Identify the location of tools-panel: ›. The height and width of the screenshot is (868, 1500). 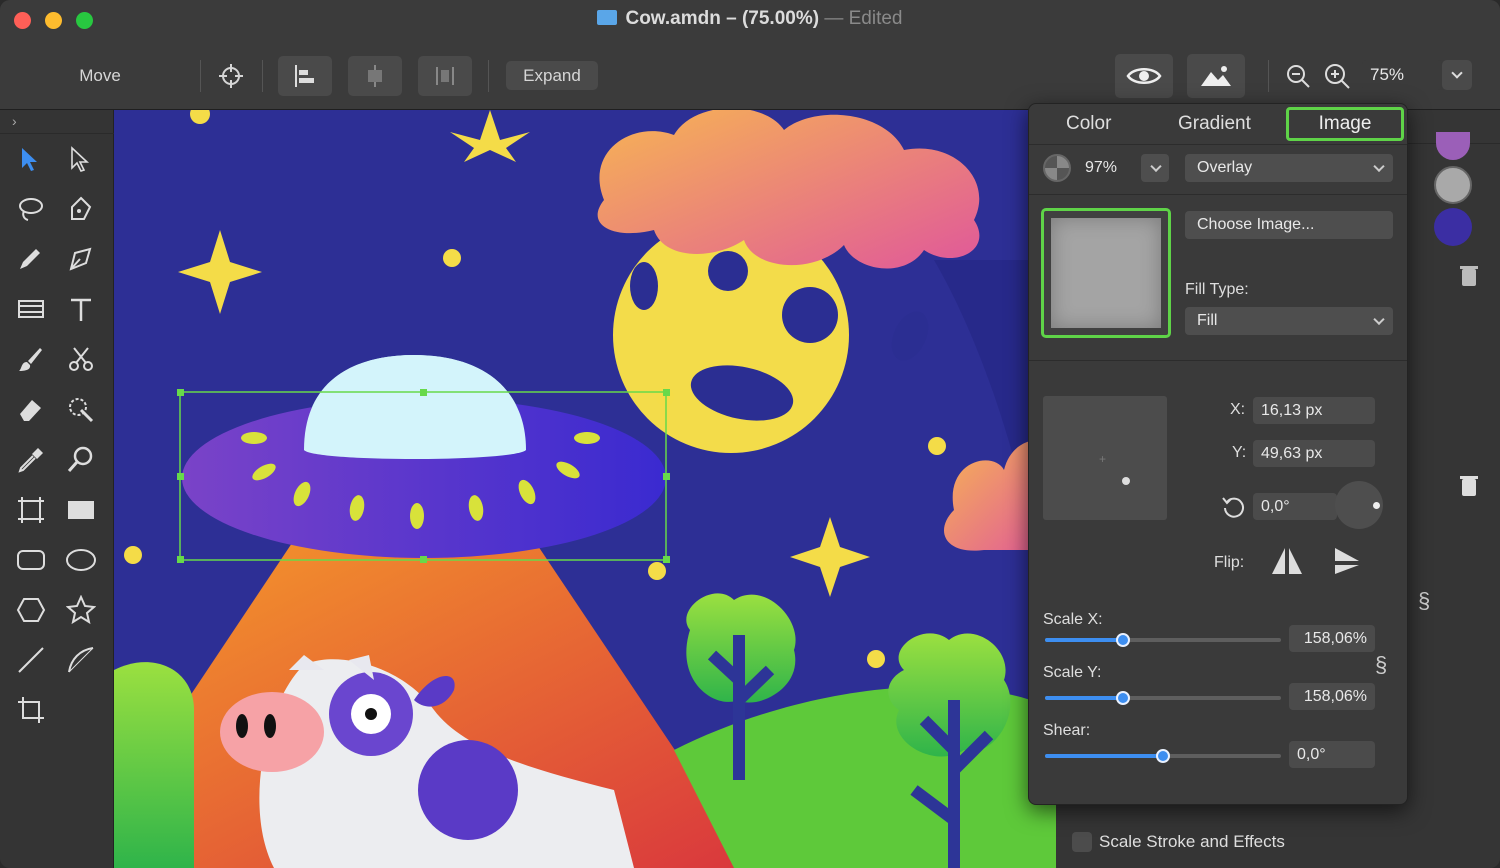
(57, 489).